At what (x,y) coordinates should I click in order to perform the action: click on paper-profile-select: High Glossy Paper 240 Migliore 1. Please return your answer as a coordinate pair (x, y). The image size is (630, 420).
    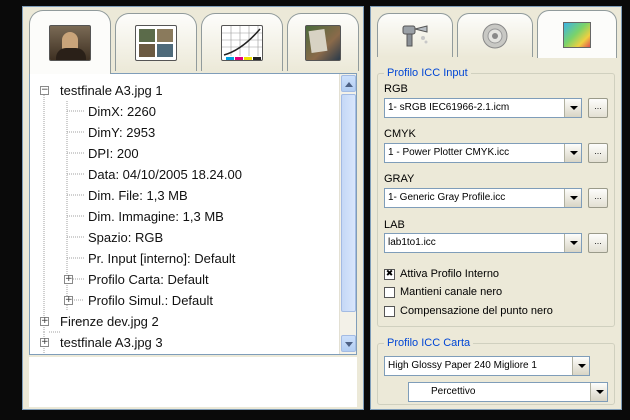
    Looking at the image, I should click on (487, 366).